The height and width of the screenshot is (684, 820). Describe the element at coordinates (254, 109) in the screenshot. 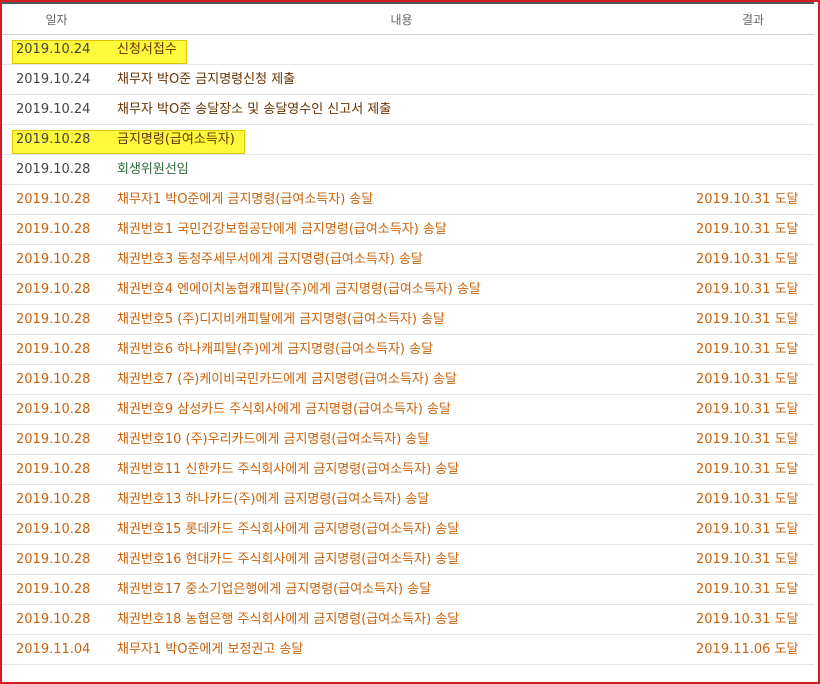

I see `row-content-text: 채무자 박O준 송달장소 및 송달영수인 신고서 제출` at that location.